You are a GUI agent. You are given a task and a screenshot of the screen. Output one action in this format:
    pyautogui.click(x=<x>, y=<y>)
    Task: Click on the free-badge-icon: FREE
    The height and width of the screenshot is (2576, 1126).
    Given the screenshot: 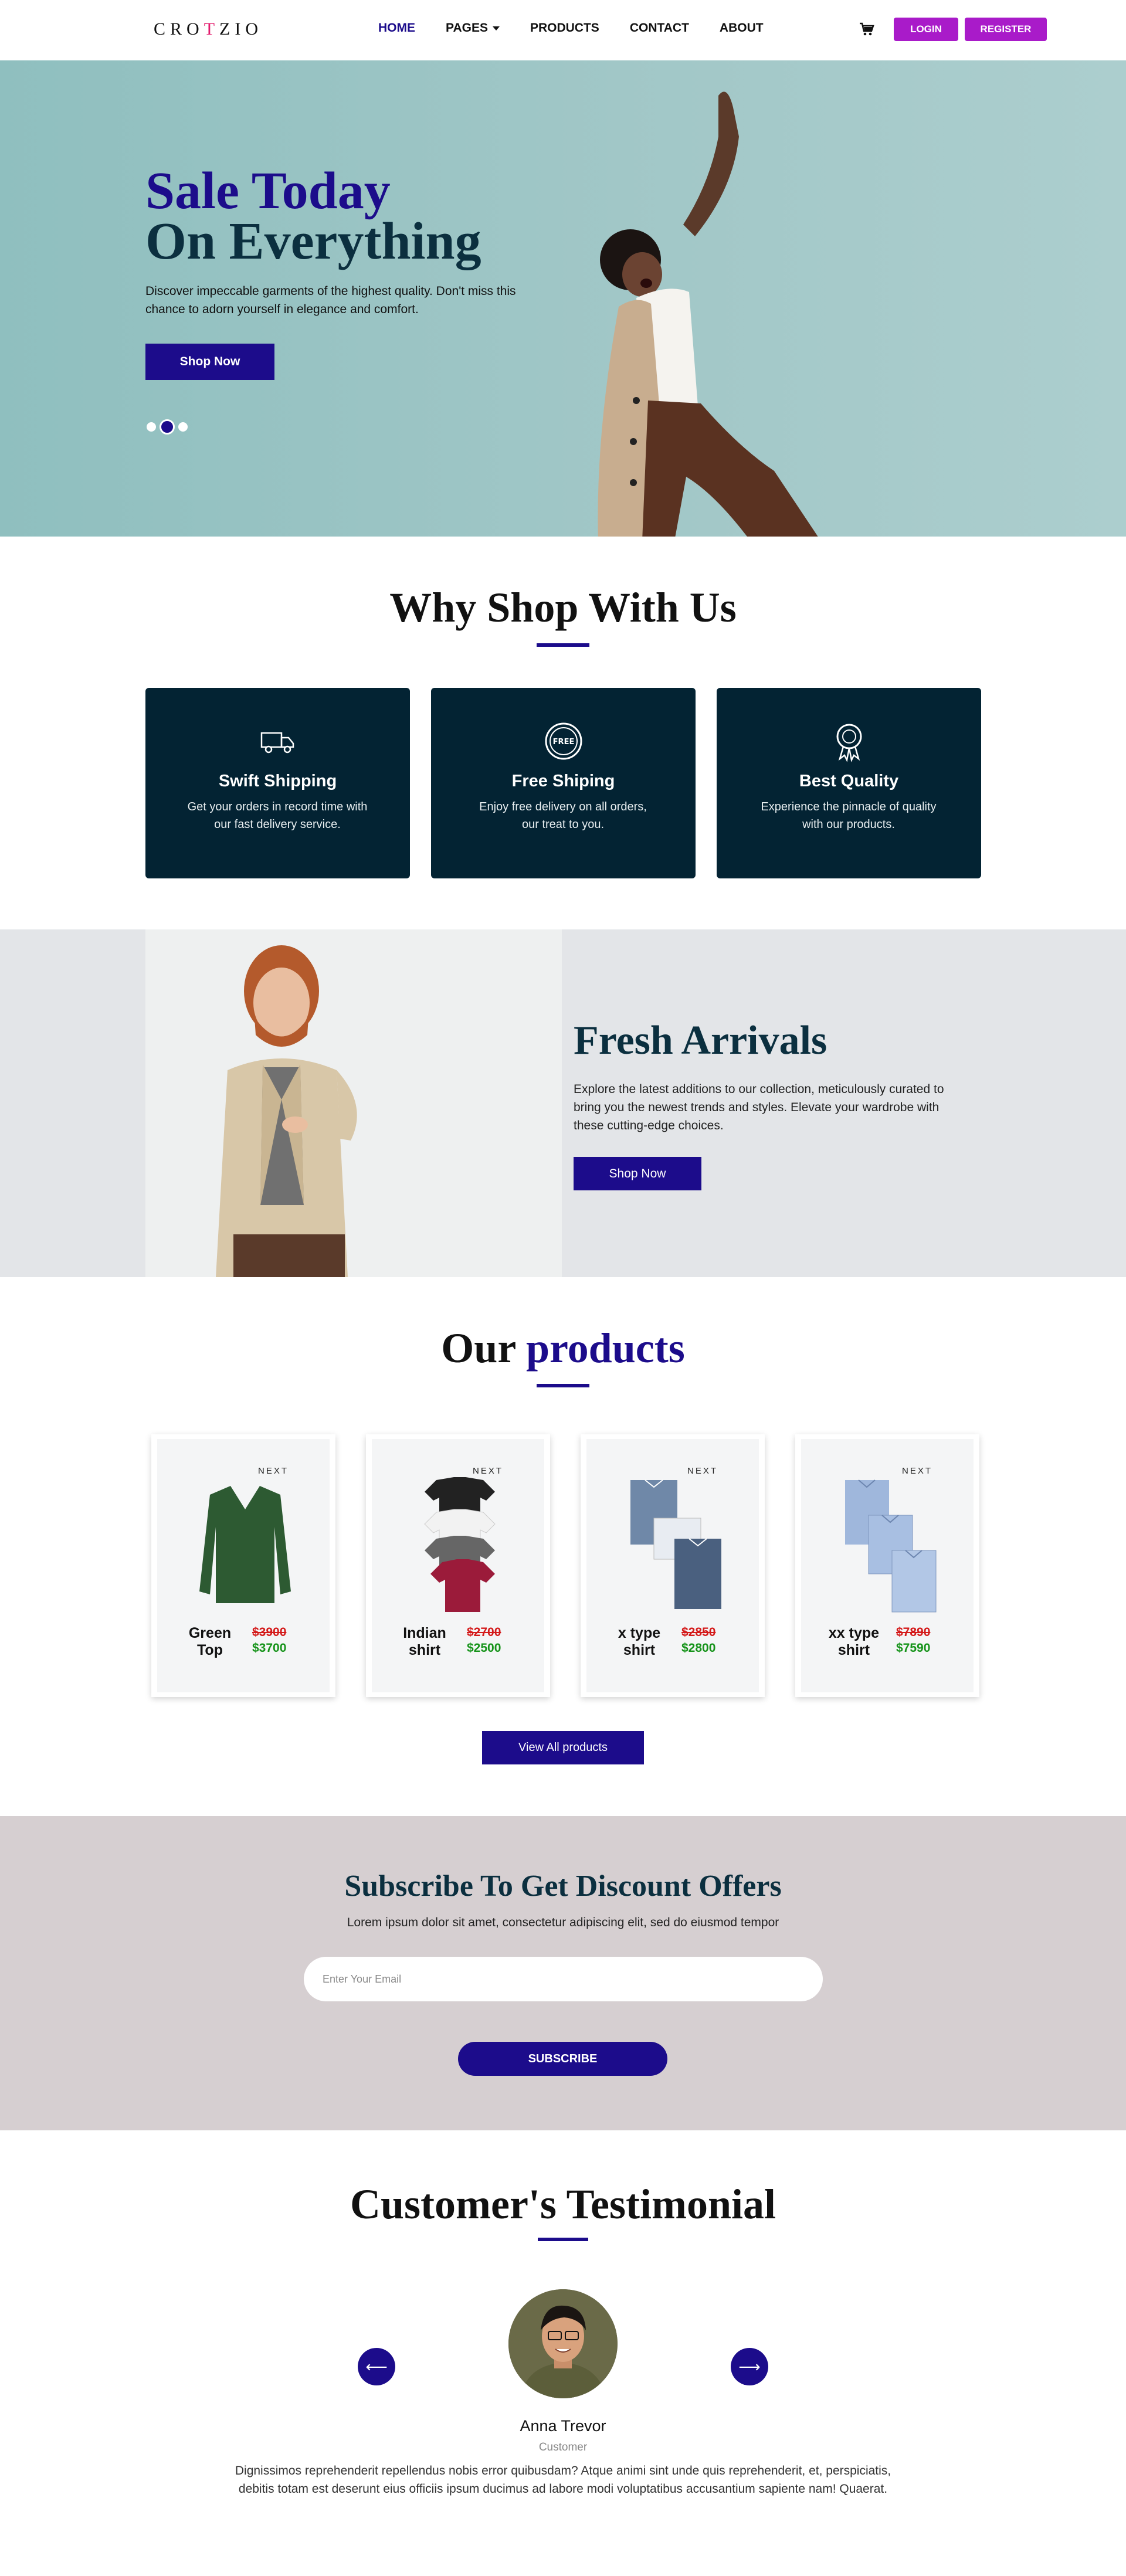 What is the action you would take?
    pyautogui.click(x=563, y=741)
    